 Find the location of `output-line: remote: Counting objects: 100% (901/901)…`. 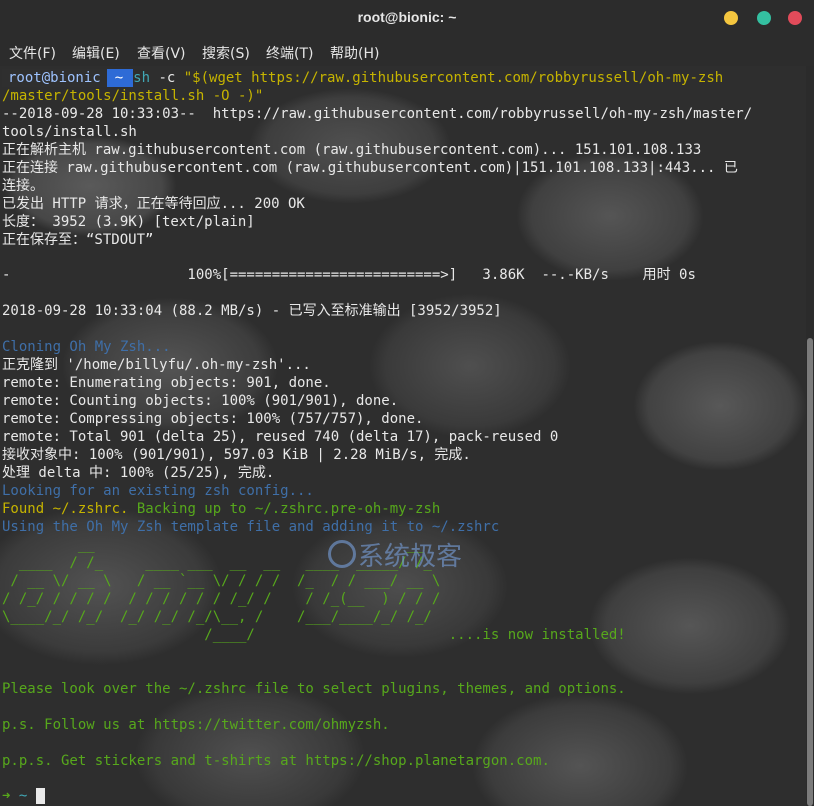

output-line: remote: Counting objects: 100% (901/901)… is located at coordinates (200, 401).